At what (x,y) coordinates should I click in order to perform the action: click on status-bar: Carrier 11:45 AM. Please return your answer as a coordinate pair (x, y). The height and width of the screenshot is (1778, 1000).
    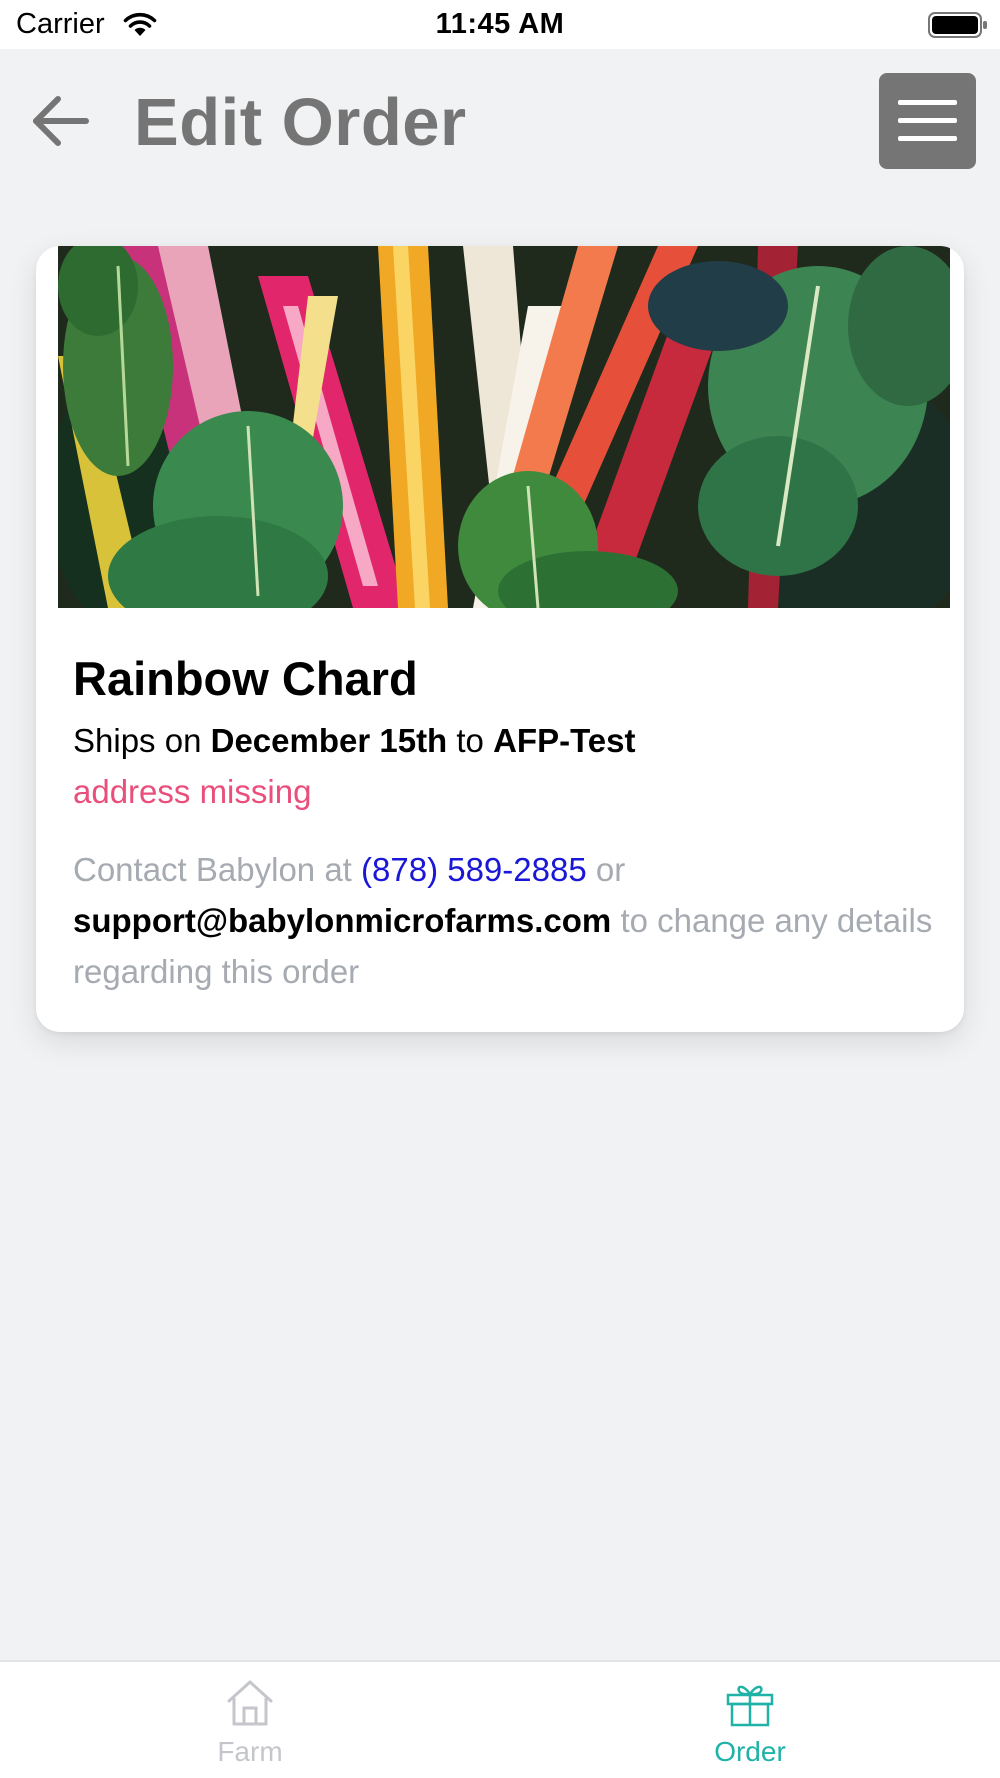
    Looking at the image, I should click on (500, 24).